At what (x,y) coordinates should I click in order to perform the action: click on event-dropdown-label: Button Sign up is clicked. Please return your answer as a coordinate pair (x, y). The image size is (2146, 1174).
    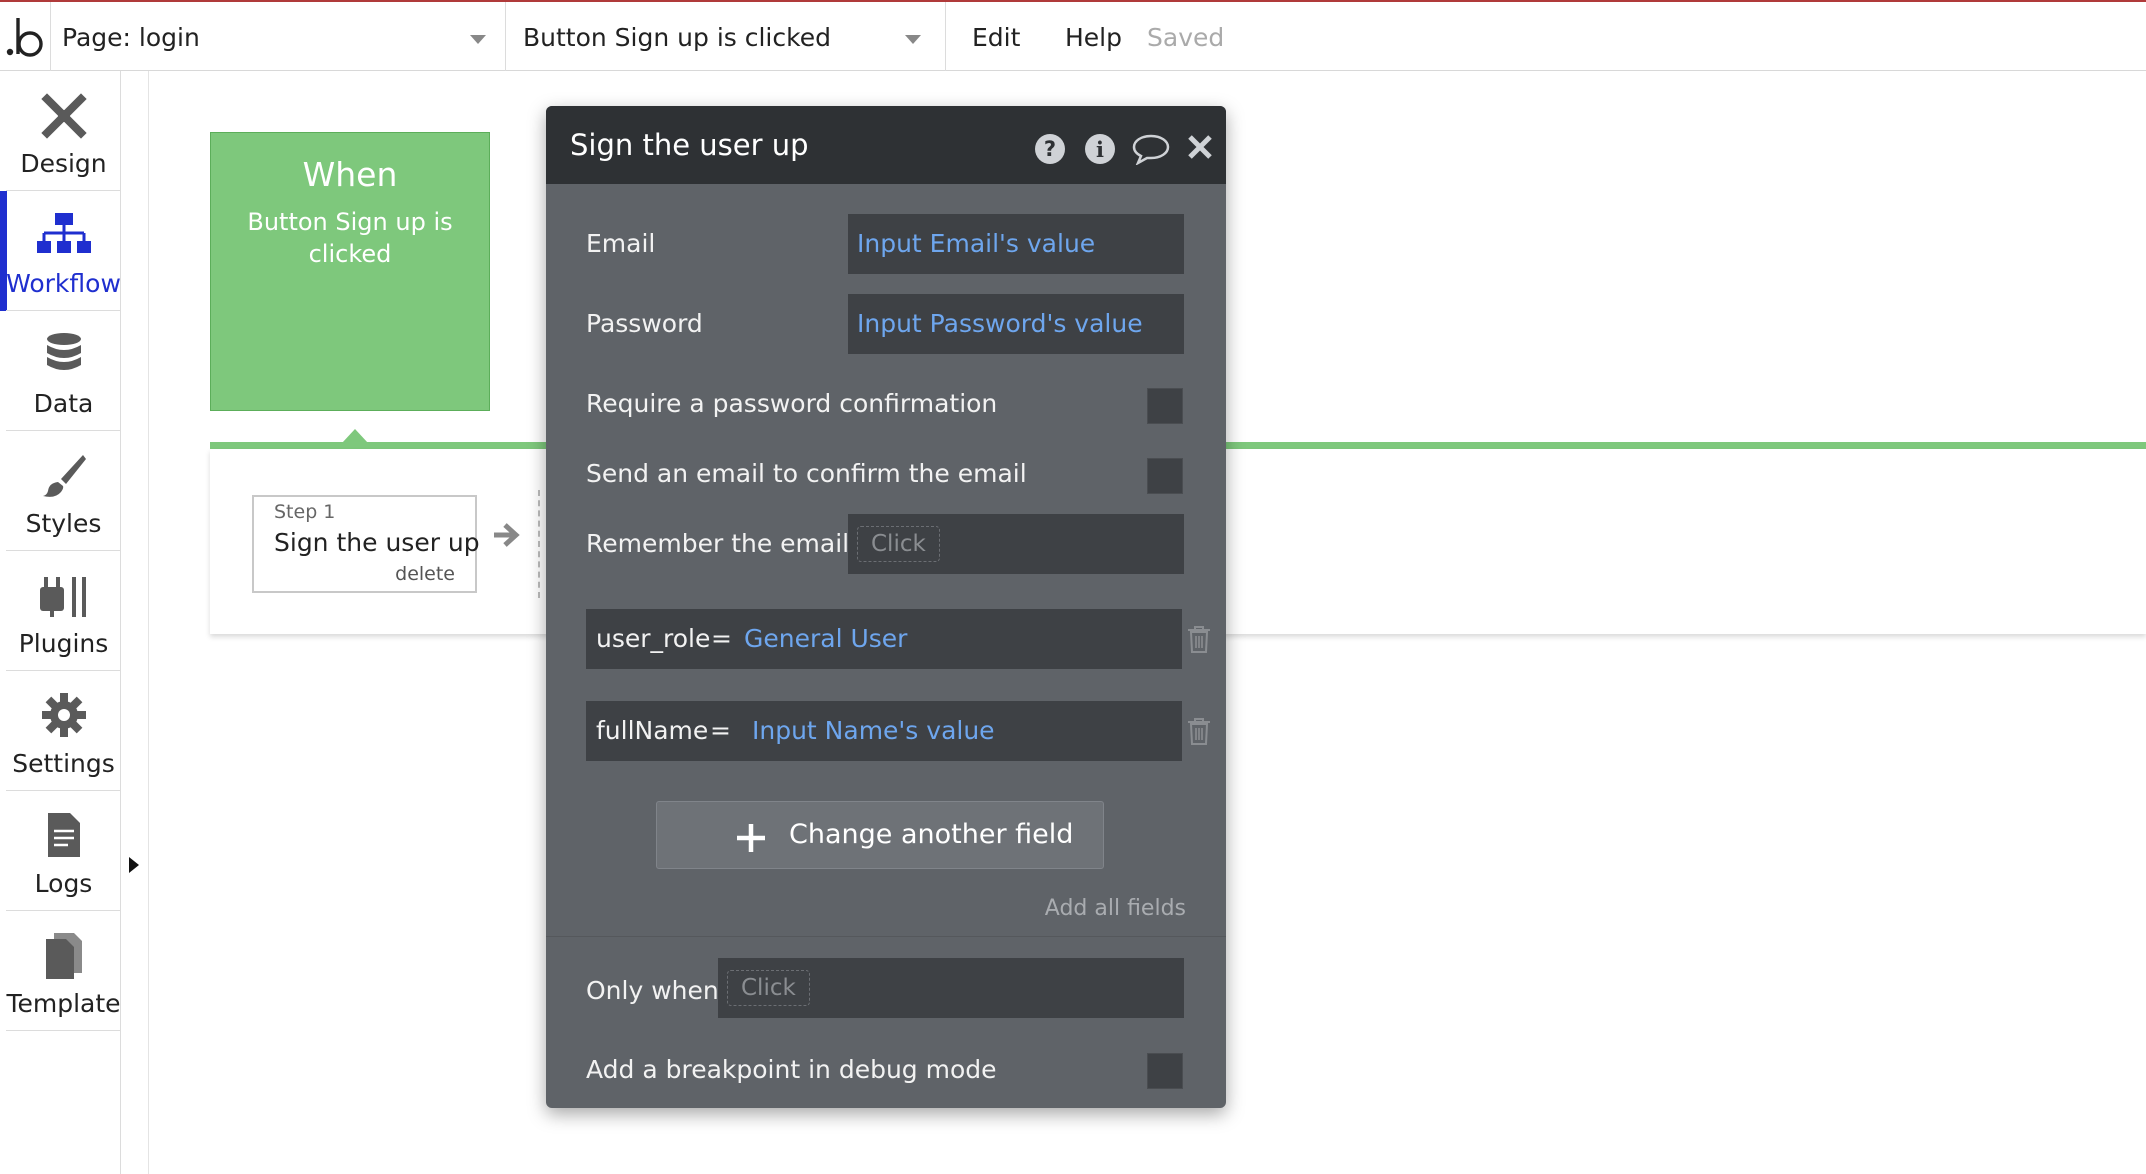
    Looking at the image, I should click on (677, 37).